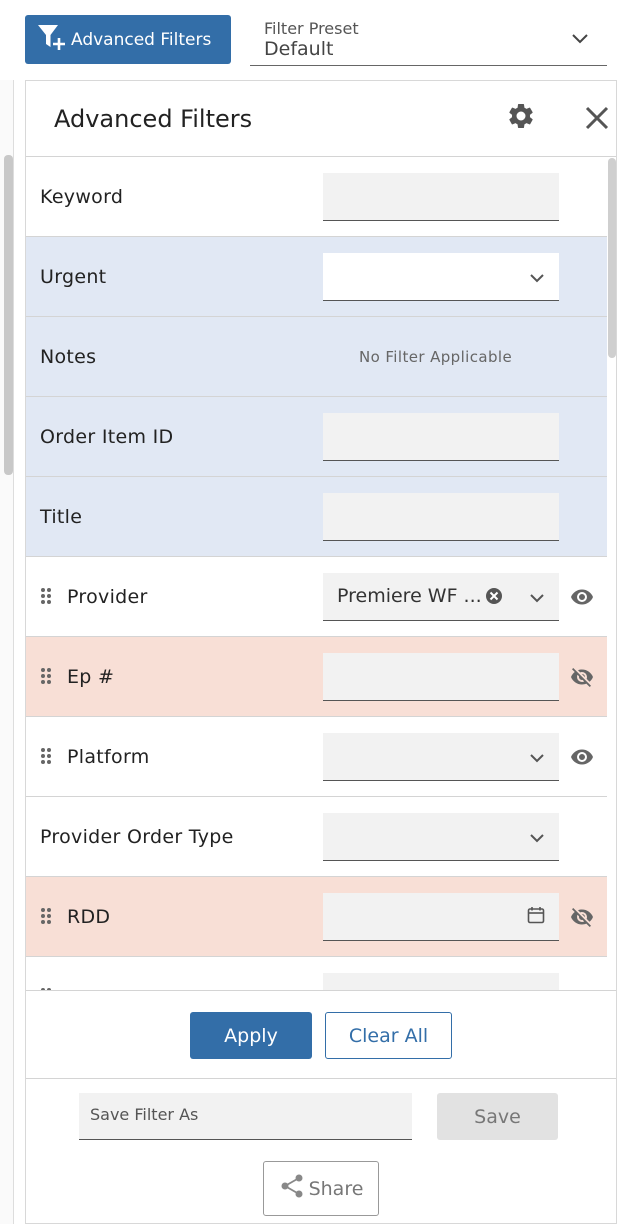 This screenshot has width=628, height=1224. What do you see at coordinates (316, 837) in the screenshot?
I see `filter-row-provider-order-type: Provider Order Type` at bounding box center [316, 837].